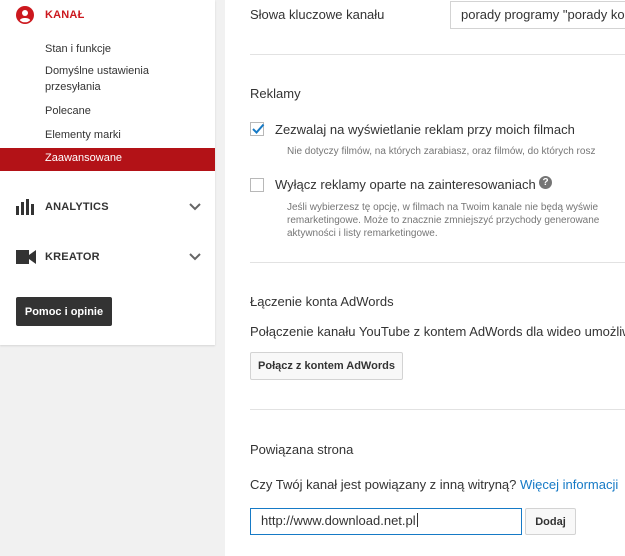  What do you see at coordinates (537, 15) in the screenshot?
I see `channel-keywords-input: porady programy "porady kom` at bounding box center [537, 15].